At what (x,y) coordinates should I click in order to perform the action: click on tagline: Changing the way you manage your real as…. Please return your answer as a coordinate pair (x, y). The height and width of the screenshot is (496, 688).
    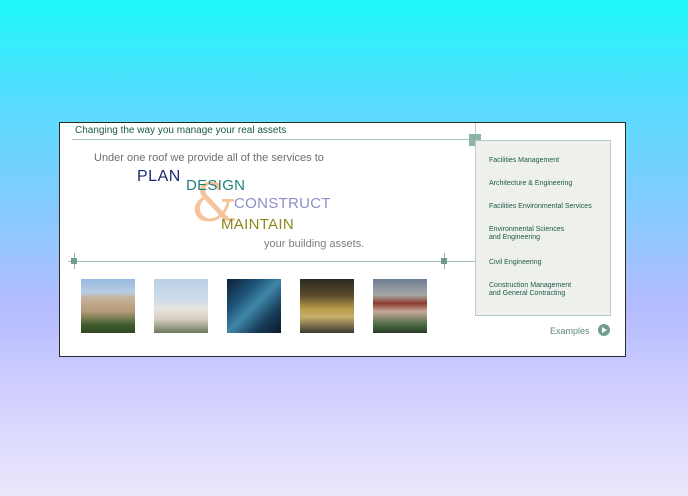
    Looking at the image, I should click on (181, 130).